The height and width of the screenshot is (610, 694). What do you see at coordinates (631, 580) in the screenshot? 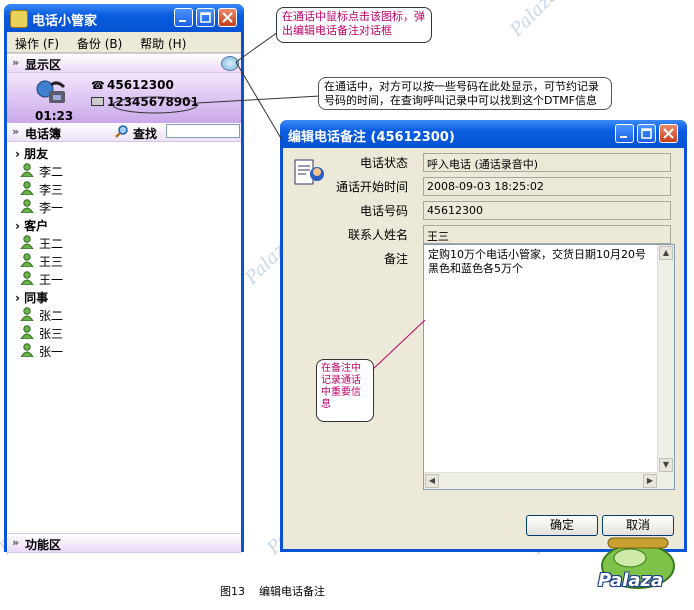
I see `logo-text: Palaza` at bounding box center [631, 580].